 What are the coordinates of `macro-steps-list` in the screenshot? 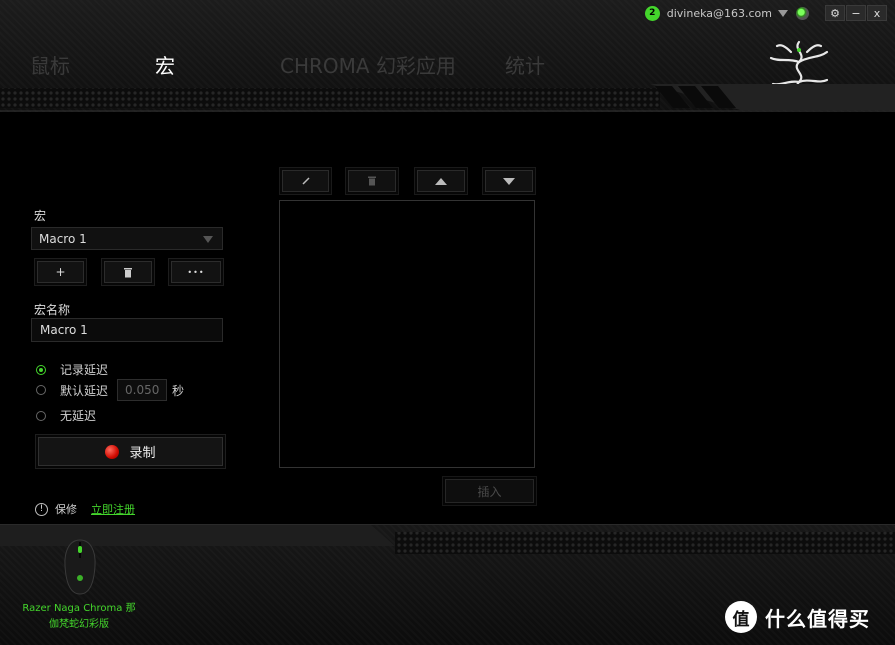 It's located at (407, 334).